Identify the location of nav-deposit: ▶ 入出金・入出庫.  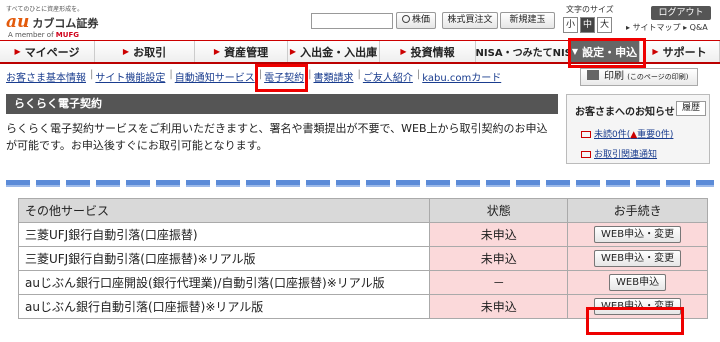
(334, 51).